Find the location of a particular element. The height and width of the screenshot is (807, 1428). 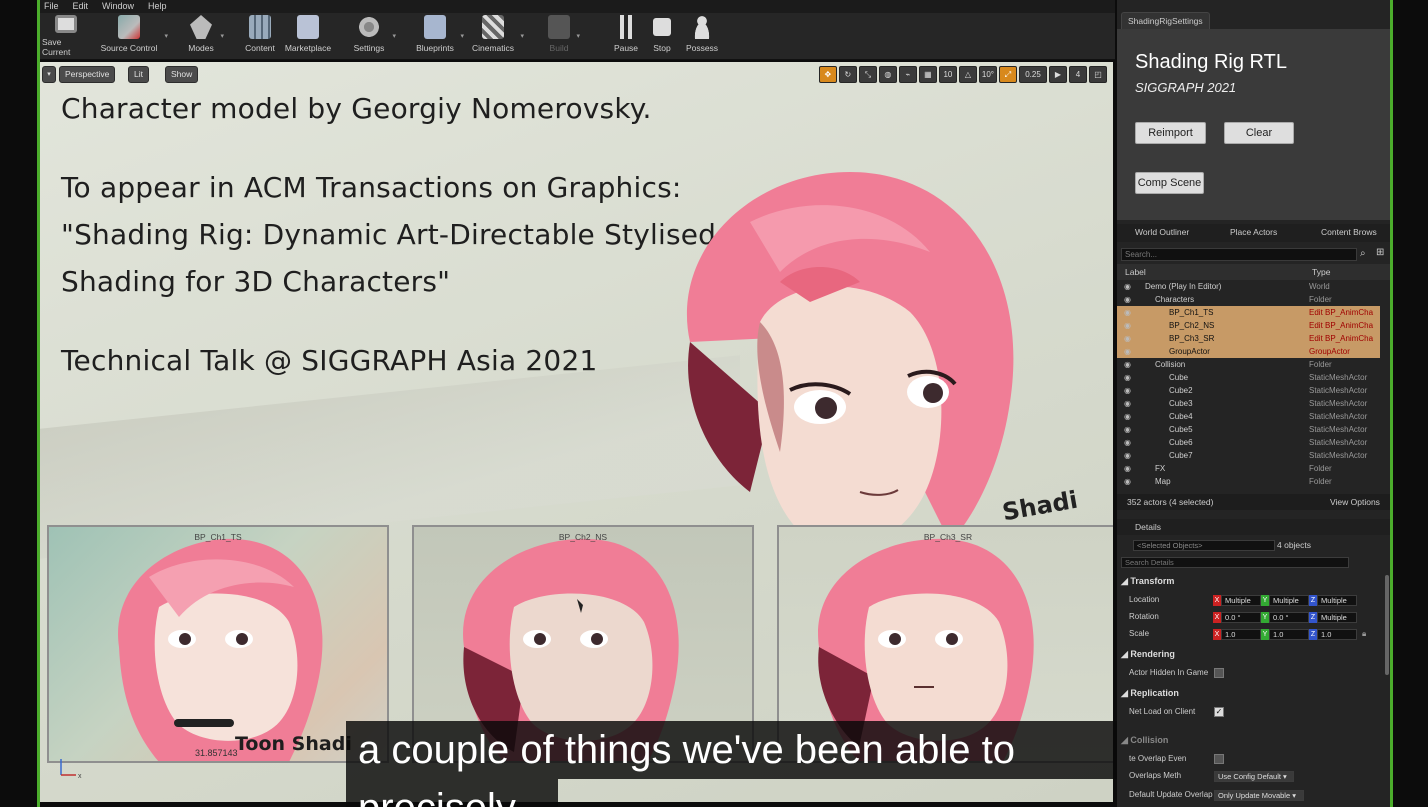

scale-y-field: 1.0 is located at coordinates (1289, 634).